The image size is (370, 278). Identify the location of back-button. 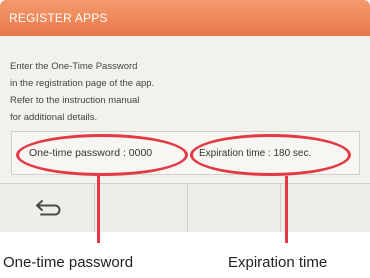
(47, 208).